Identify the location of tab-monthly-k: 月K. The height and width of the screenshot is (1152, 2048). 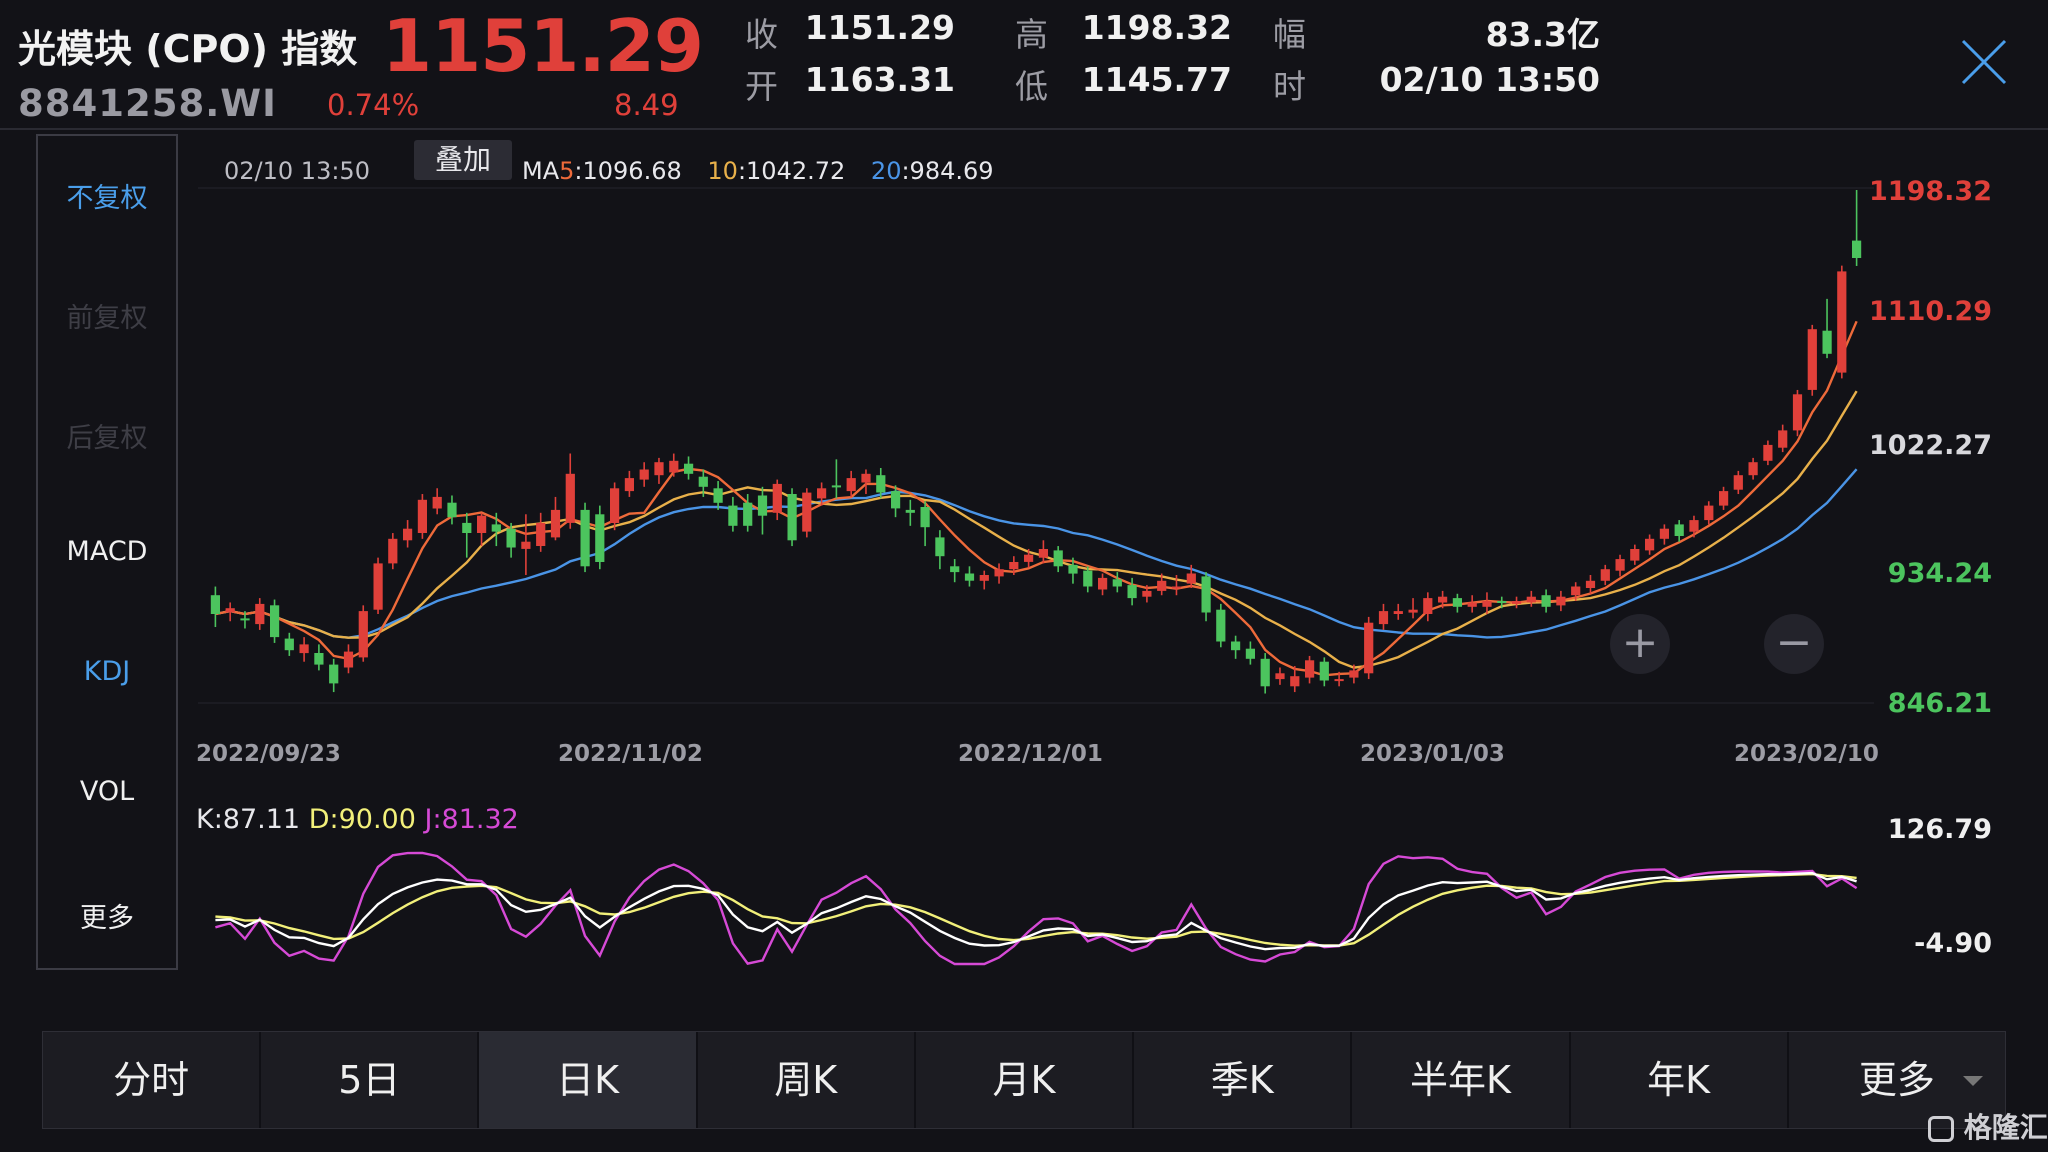
(1025, 1080).